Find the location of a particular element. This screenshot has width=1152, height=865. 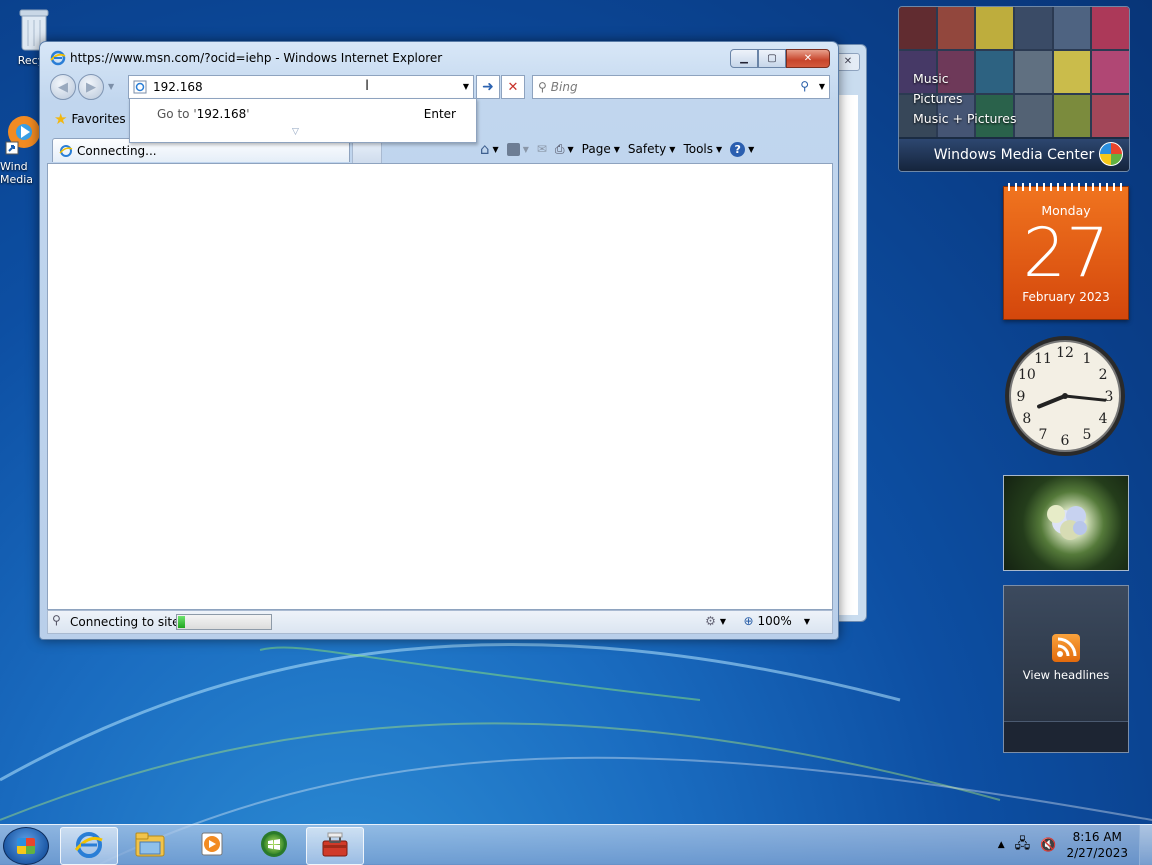

clock-numeral: 5 is located at coordinates (1087, 435).